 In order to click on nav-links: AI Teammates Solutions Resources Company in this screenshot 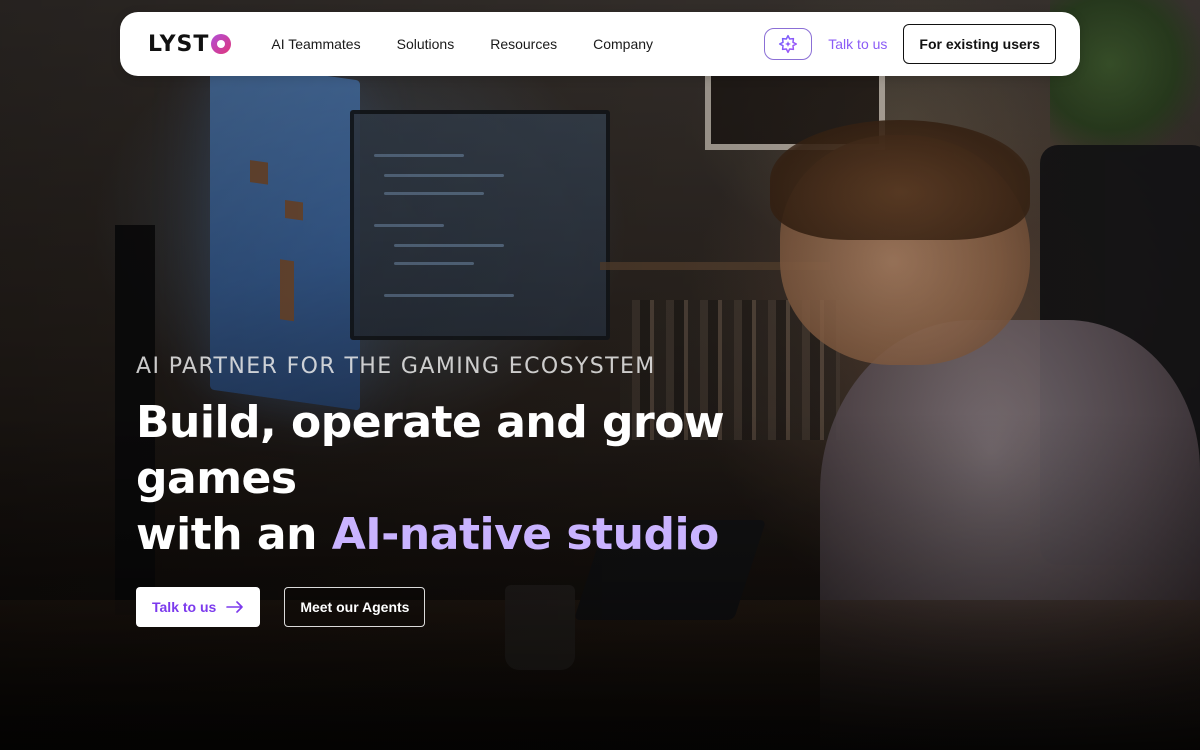, I will do `click(462, 44)`.